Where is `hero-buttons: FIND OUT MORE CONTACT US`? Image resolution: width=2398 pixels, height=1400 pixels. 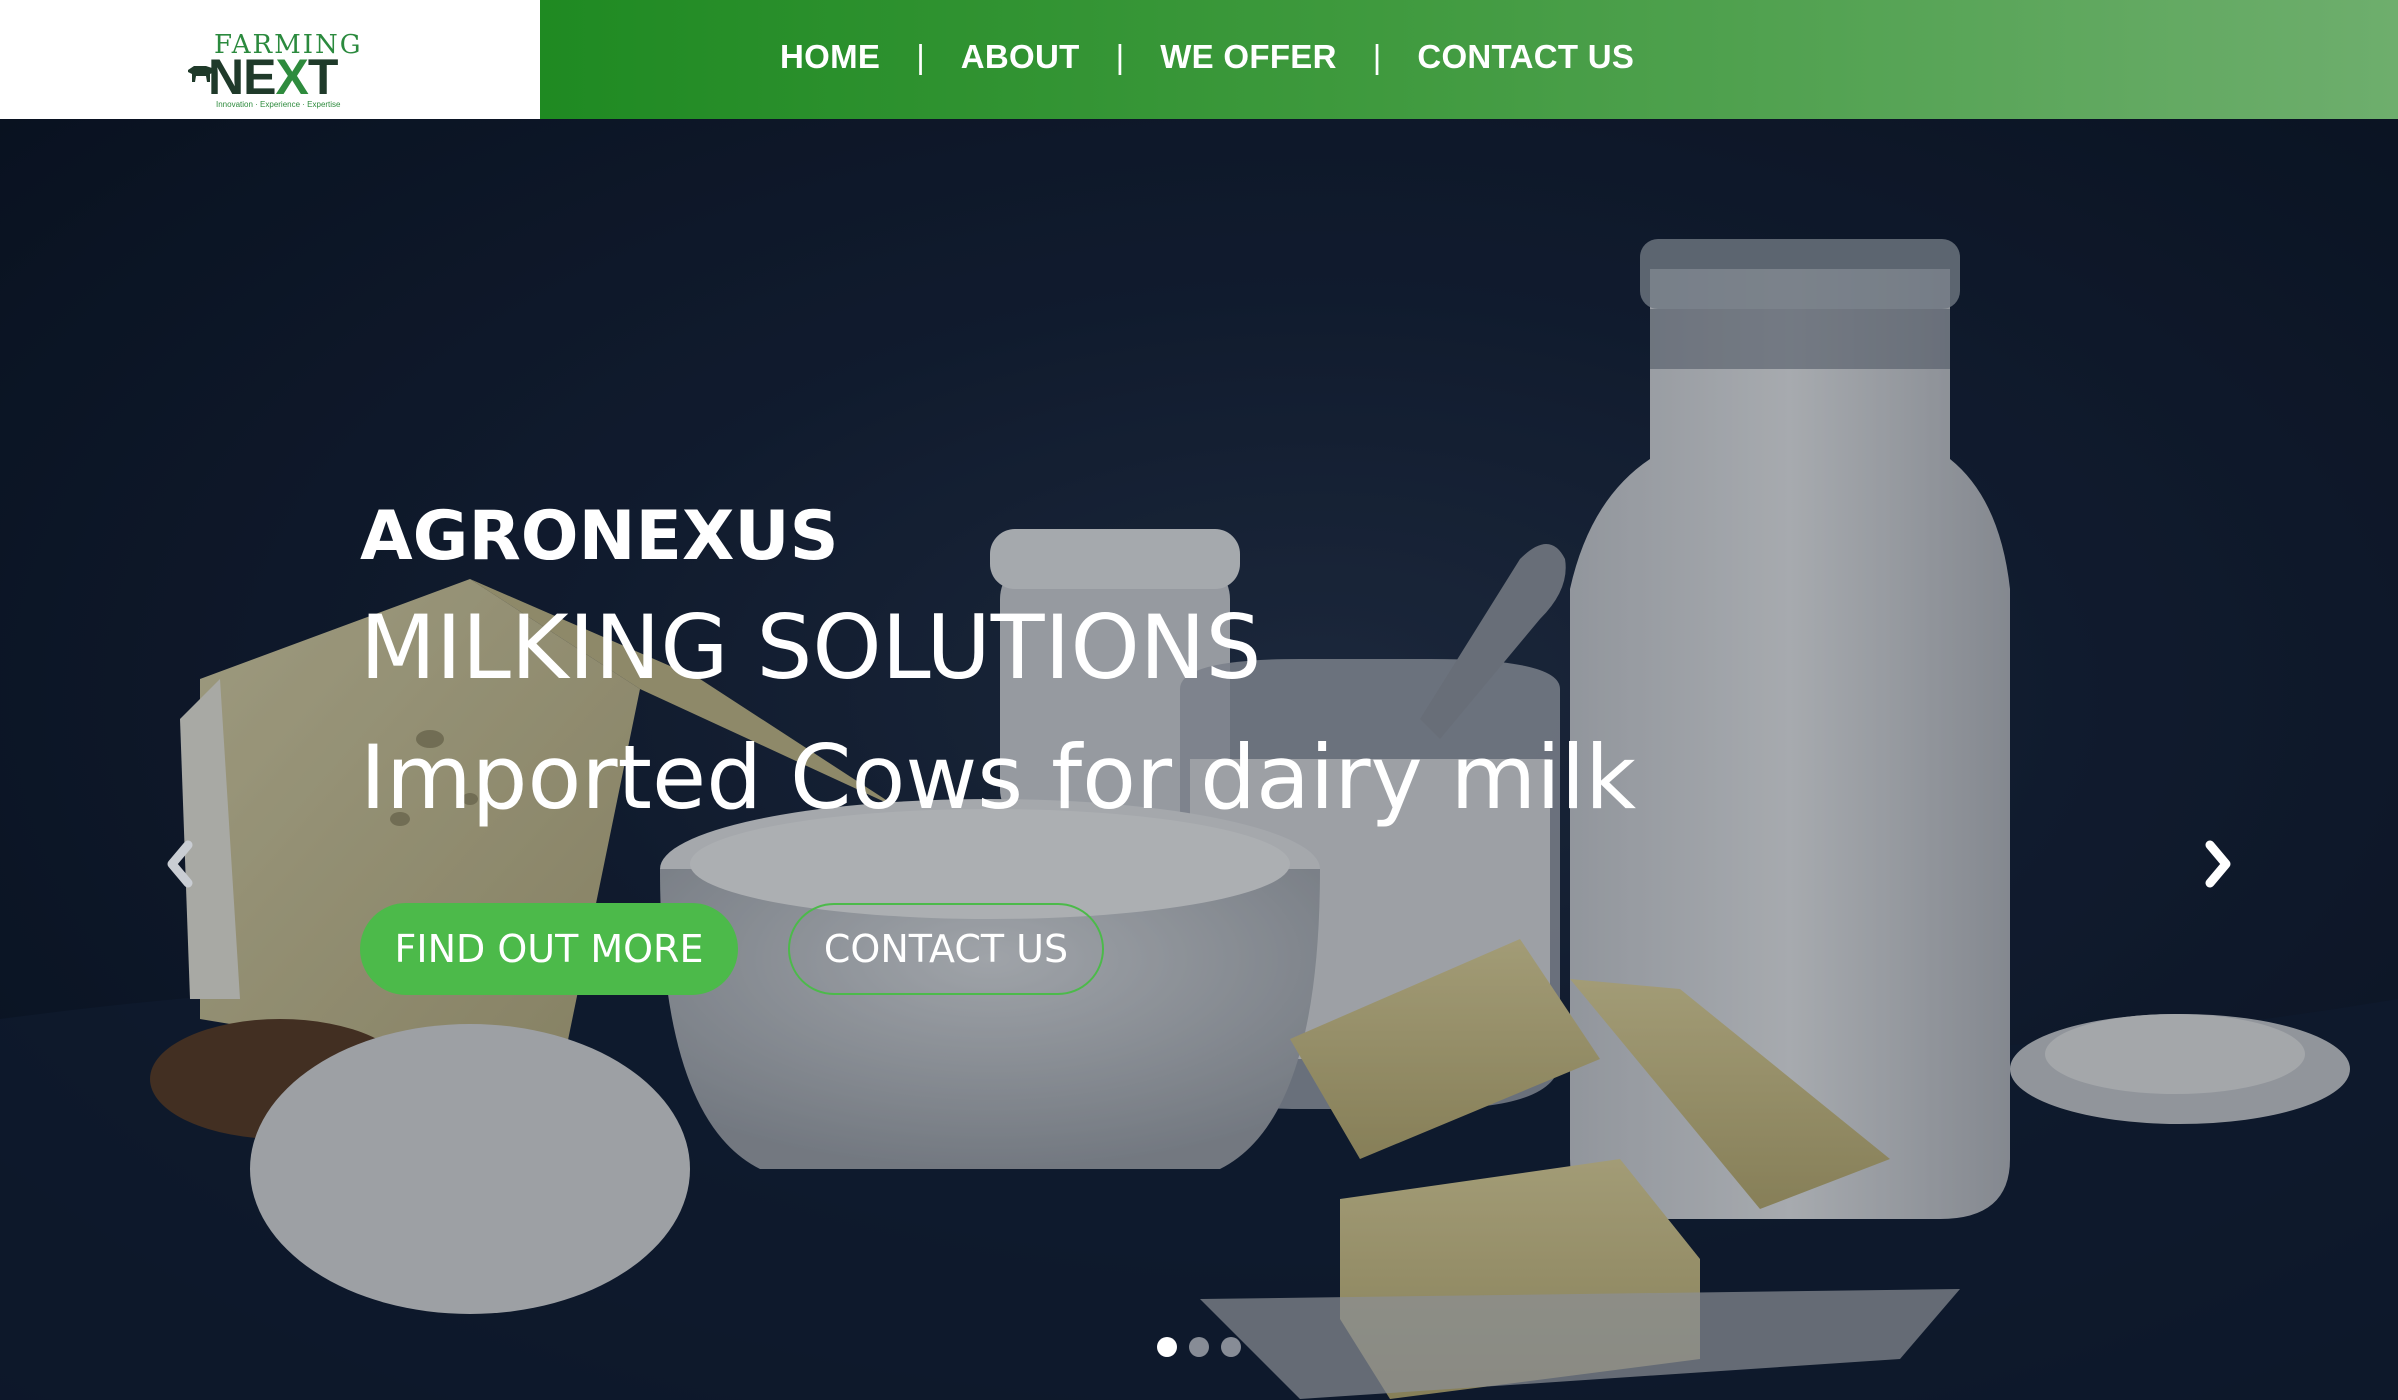
hero-buttons: FIND OUT MORE CONTACT US is located at coordinates (732, 949).